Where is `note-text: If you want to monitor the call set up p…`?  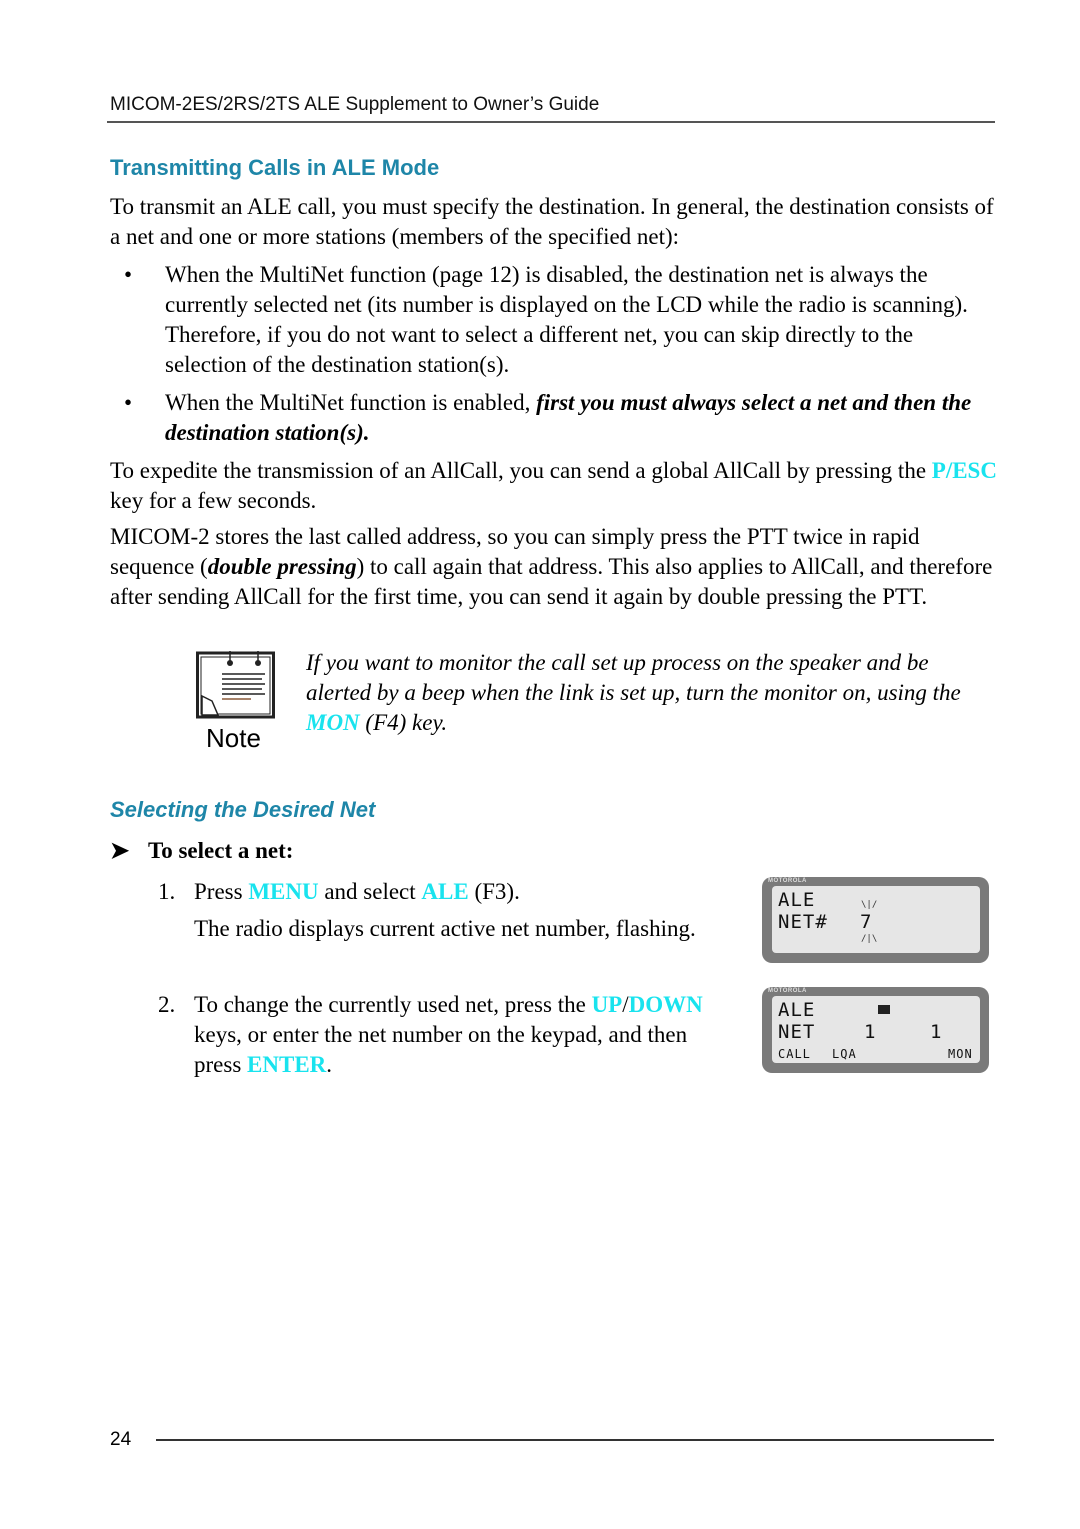 note-text: If you want to monitor the call set up p… is located at coordinates (651, 693).